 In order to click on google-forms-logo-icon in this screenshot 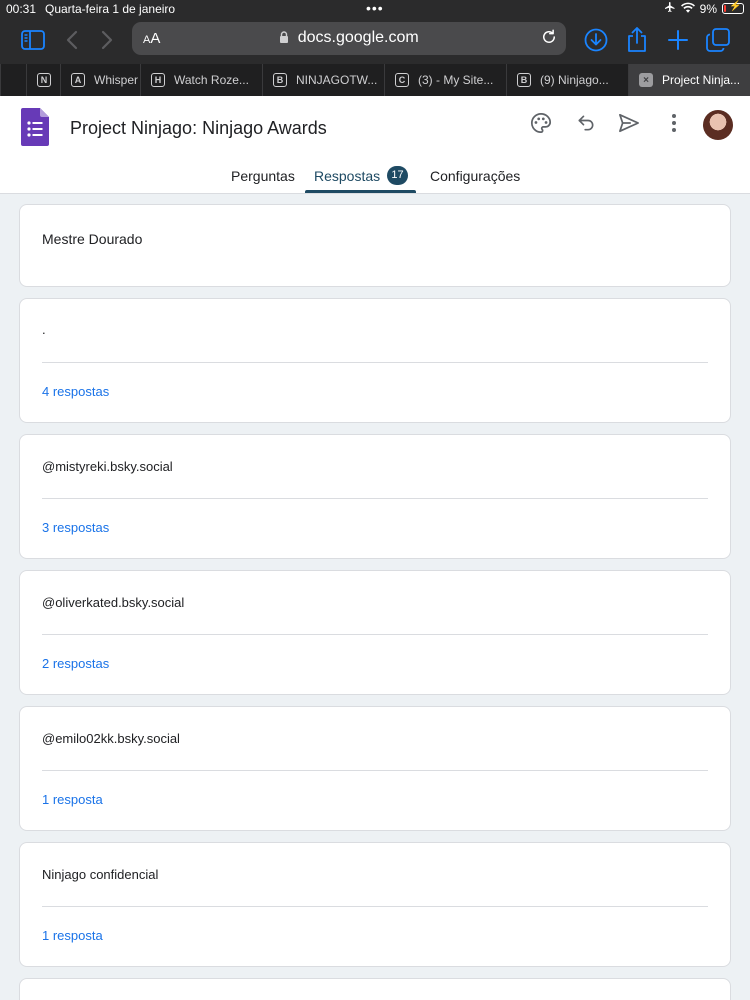, I will do `click(35, 127)`.